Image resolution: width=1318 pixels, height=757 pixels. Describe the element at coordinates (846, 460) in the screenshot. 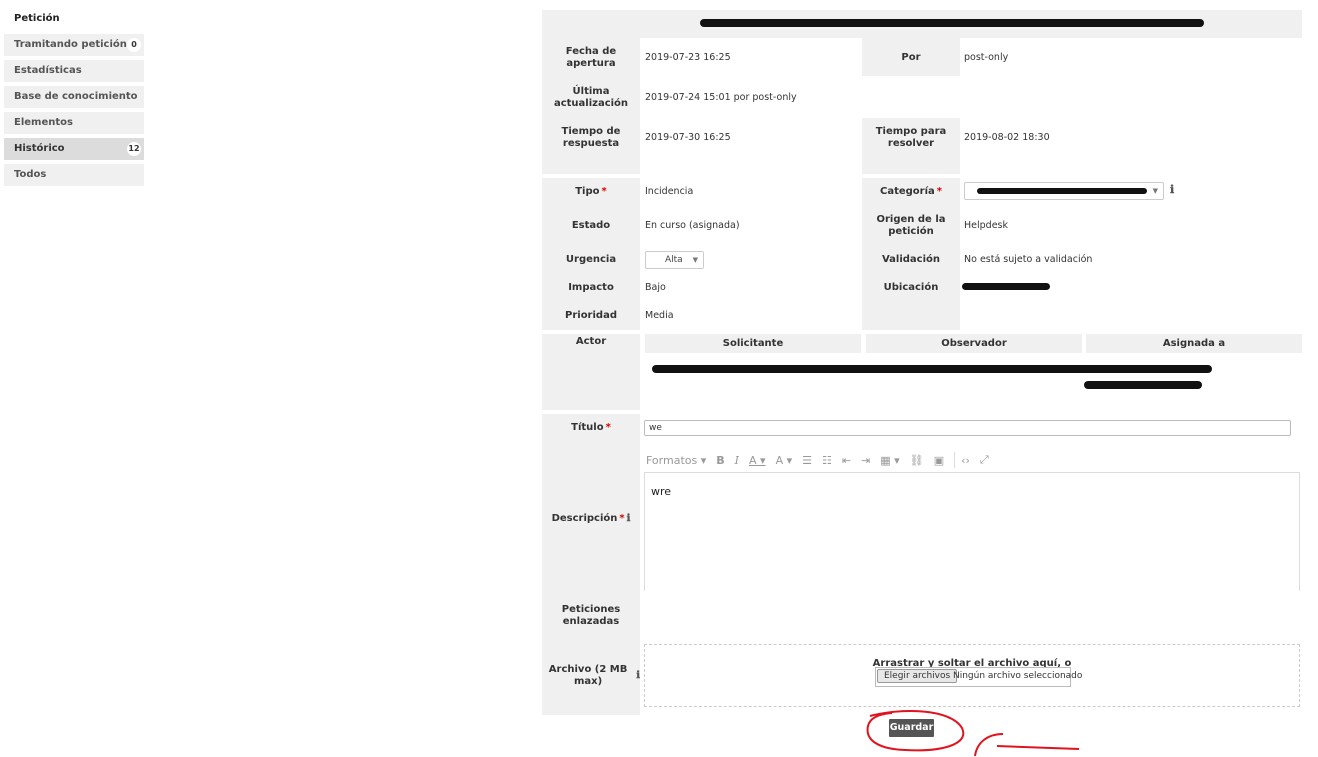

I see `outdent-icon: ⇤` at that location.